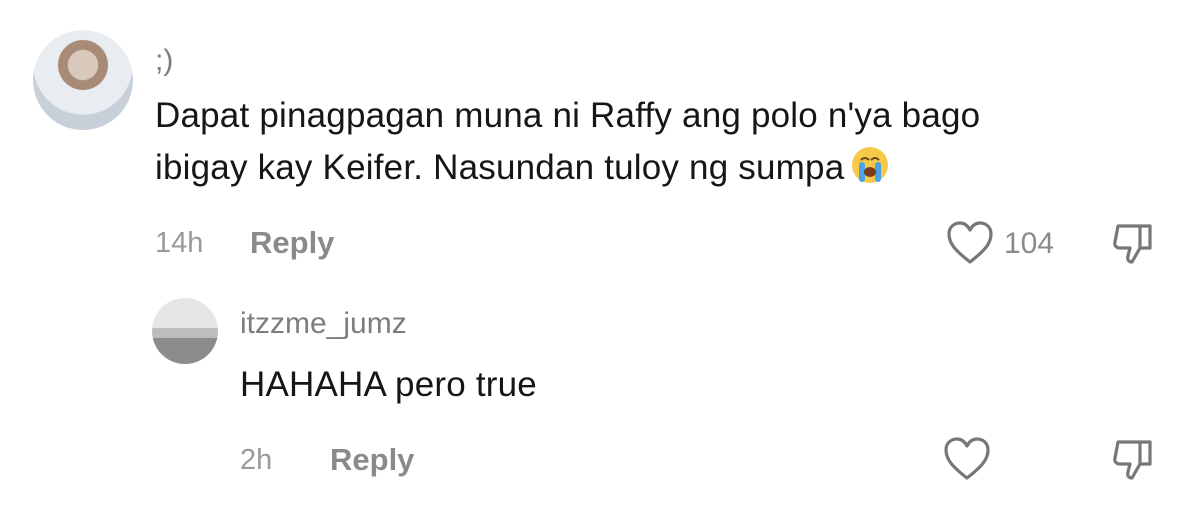 The height and width of the screenshot is (505, 1199). Describe the element at coordinates (164, 61) in the screenshot. I see `comment-username: ;)` at that location.